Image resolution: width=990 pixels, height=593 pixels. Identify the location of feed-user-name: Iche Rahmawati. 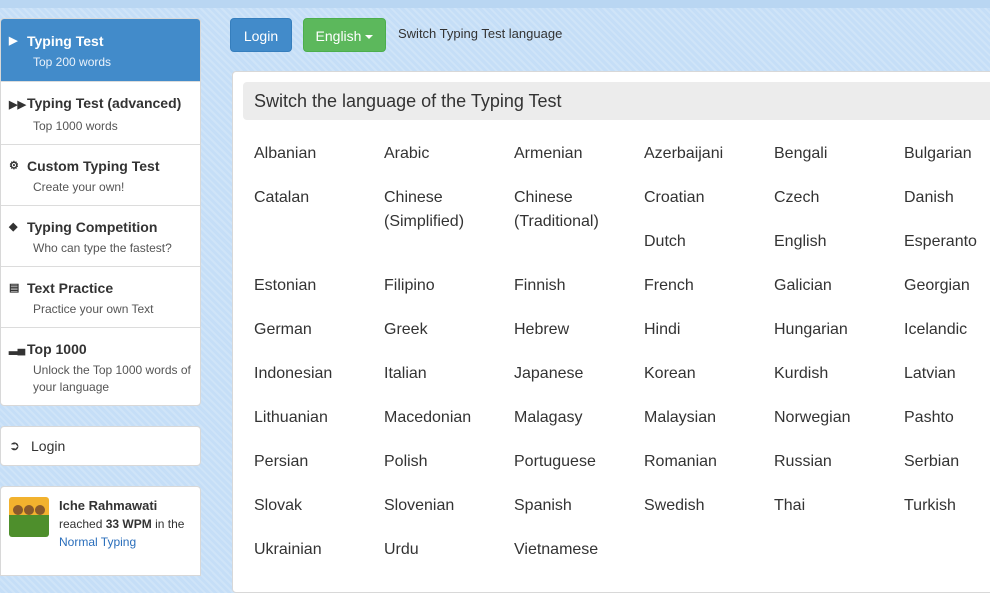
(108, 505).